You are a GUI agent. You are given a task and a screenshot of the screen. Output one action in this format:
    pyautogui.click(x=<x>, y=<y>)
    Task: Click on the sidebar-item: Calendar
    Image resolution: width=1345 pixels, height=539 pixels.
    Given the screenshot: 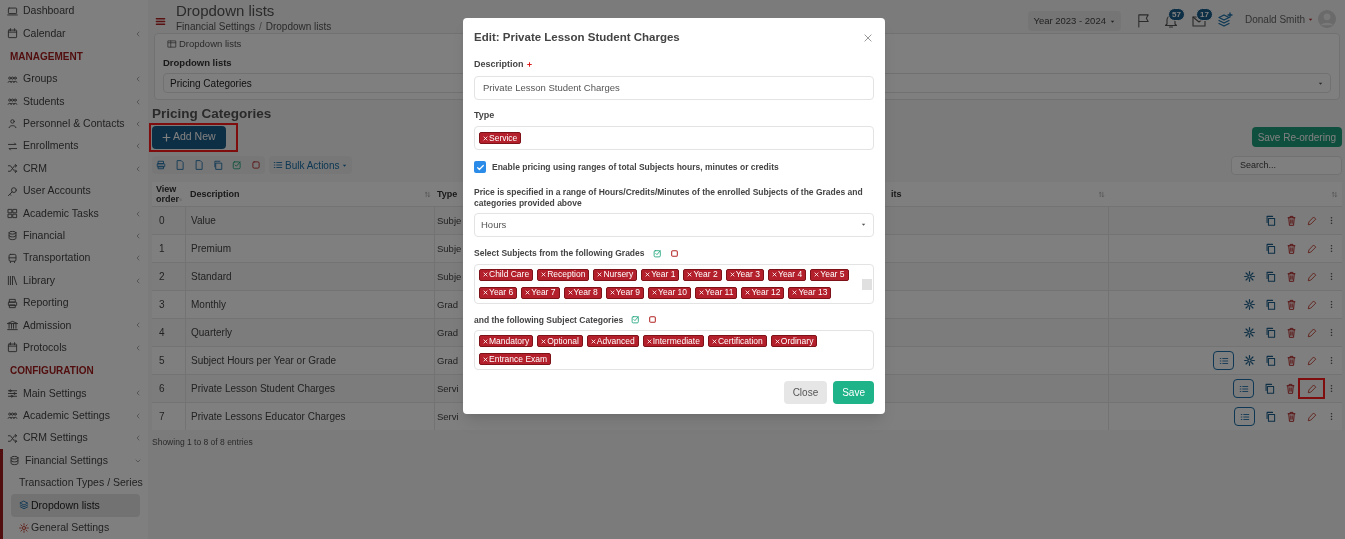 What is the action you would take?
    pyautogui.click(x=74, y=33)
    